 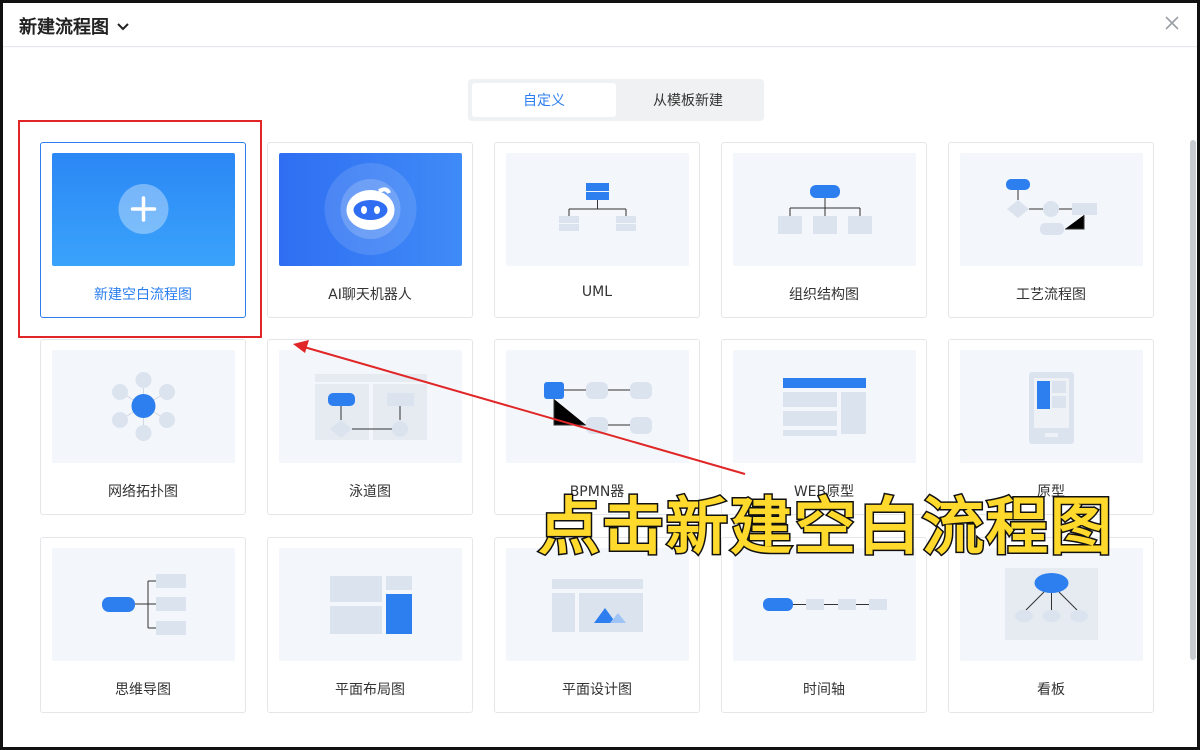 I want to click on dialog-title: 新建流程图, so click(x=75, y=26).